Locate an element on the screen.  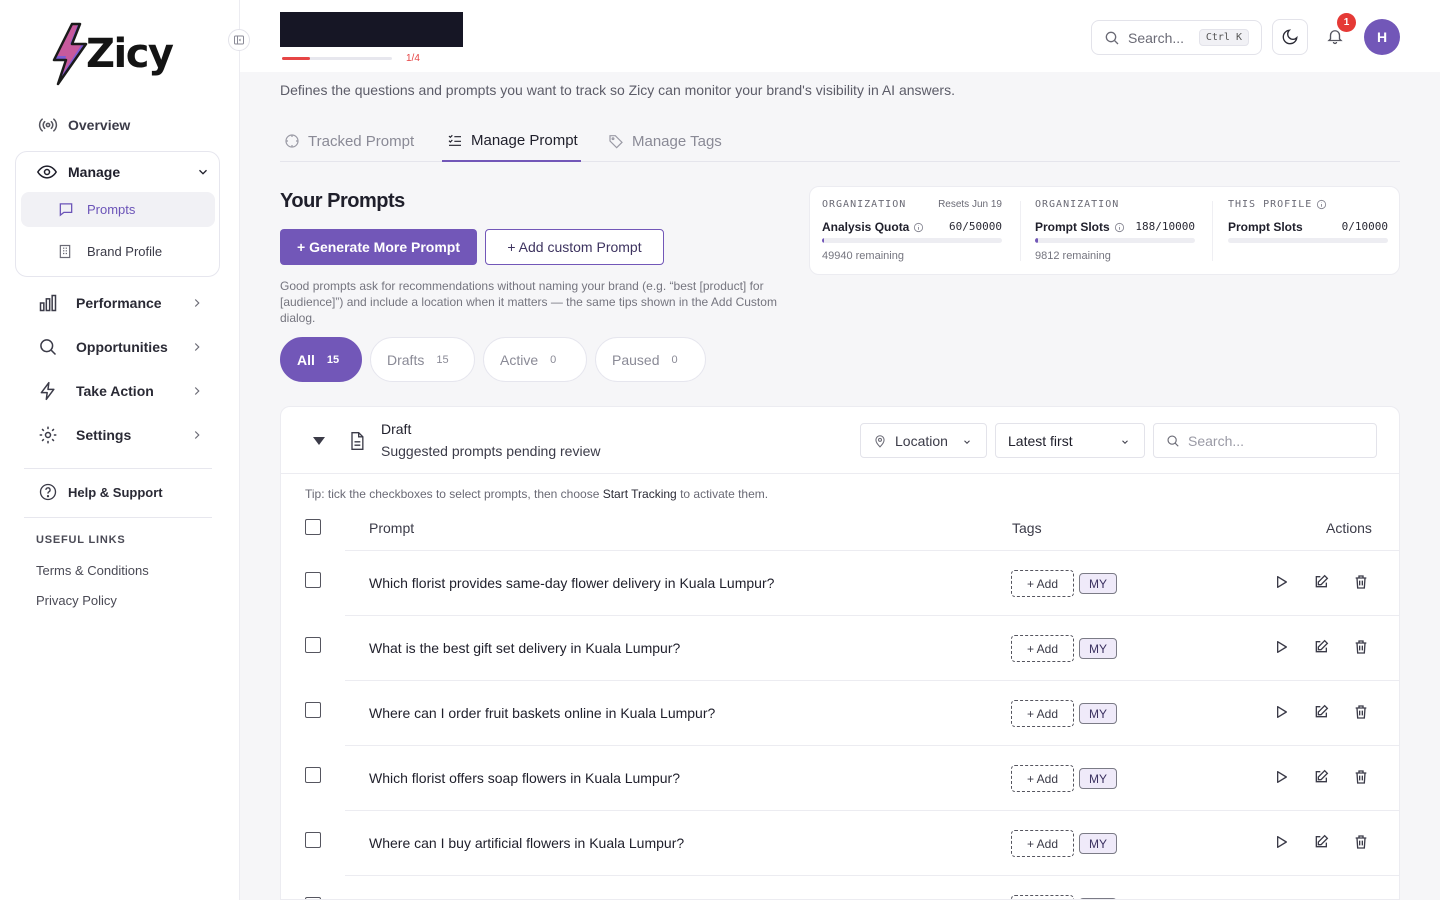
column-header-actions: Actions is located at coordinates (1349, 528).